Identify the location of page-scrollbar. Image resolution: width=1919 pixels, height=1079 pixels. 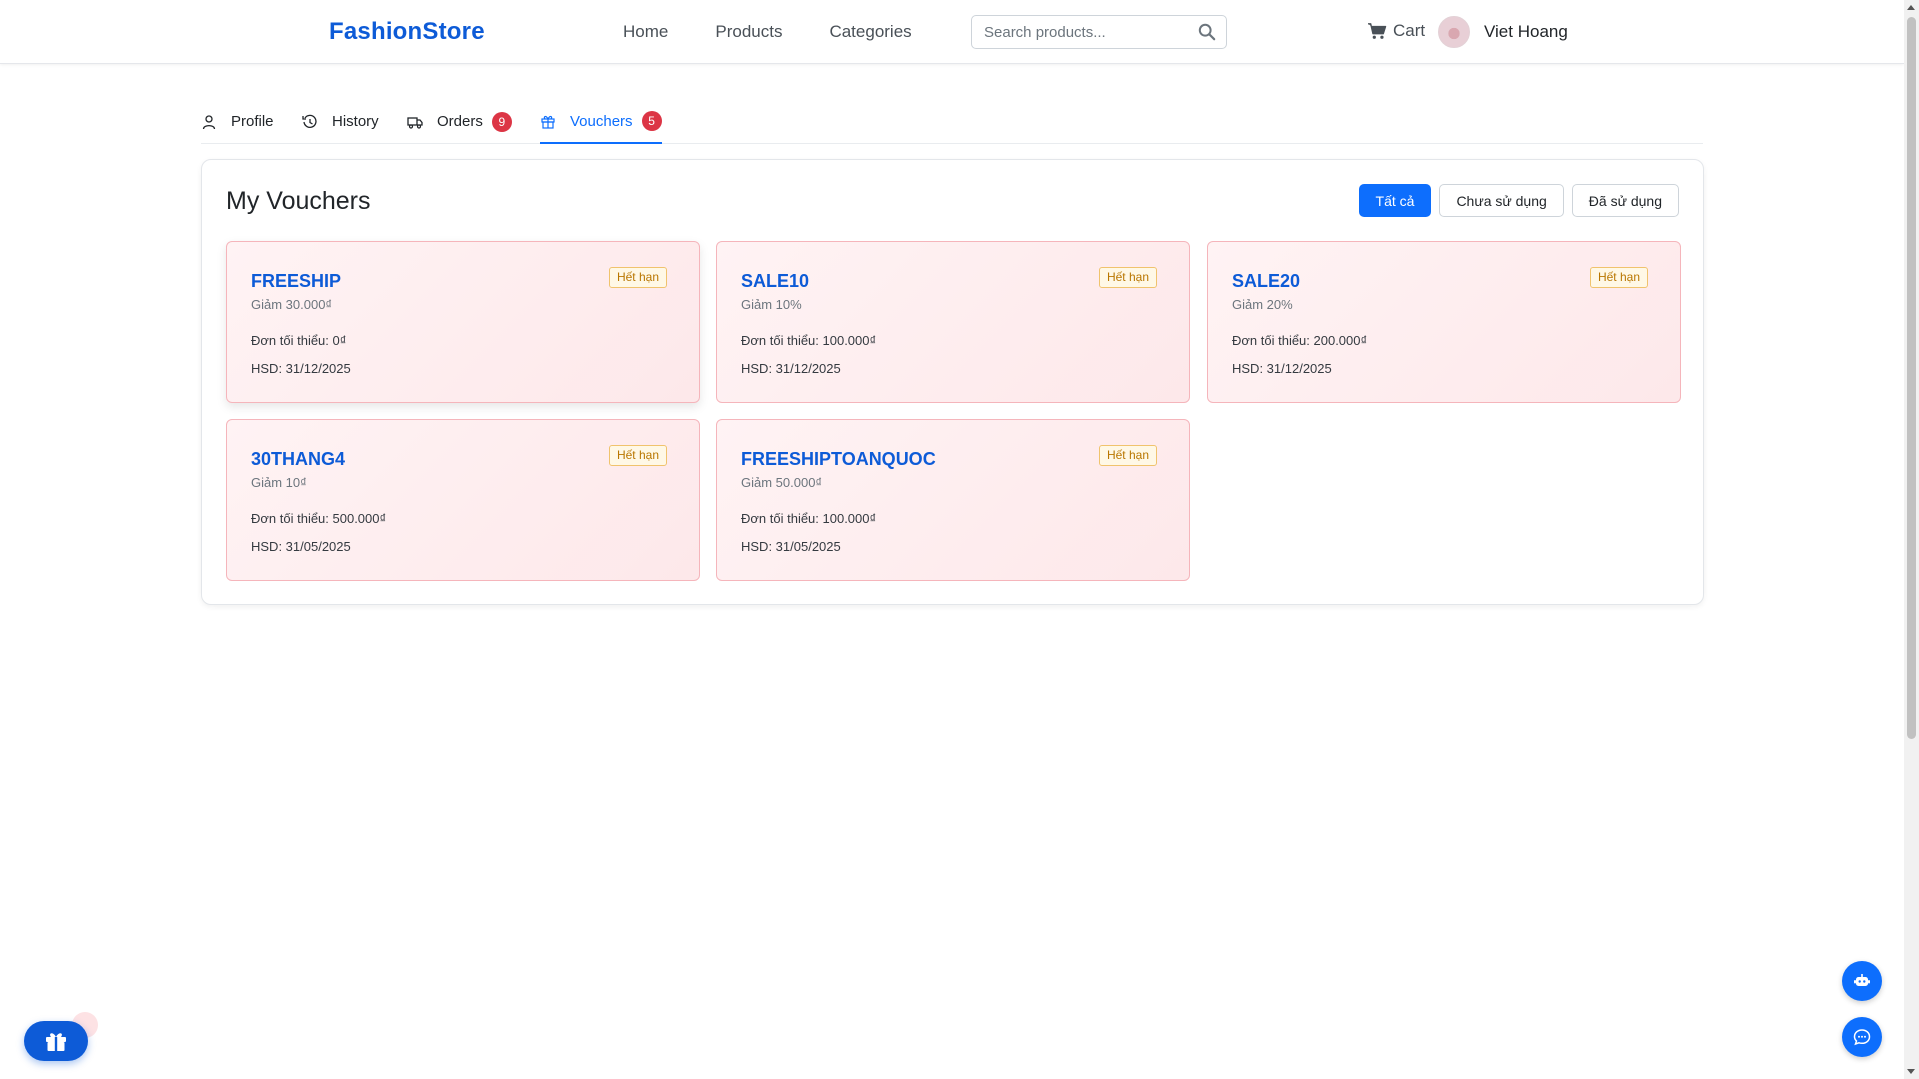
(1911, 539).